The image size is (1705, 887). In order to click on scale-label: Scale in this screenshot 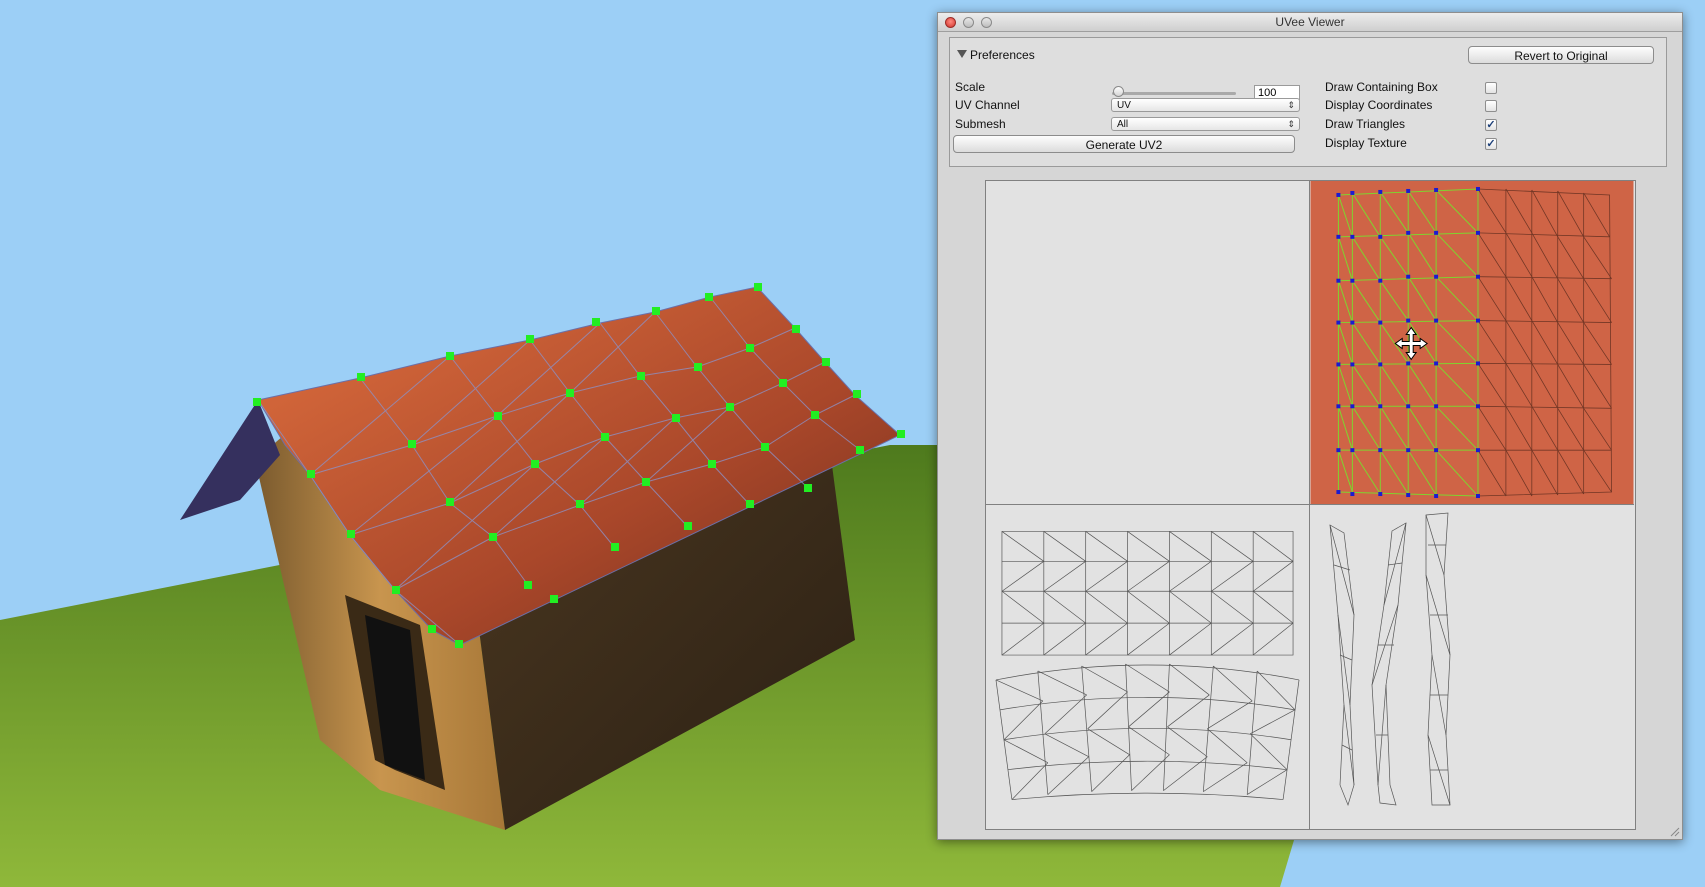, I will do `click(970, 87)`.